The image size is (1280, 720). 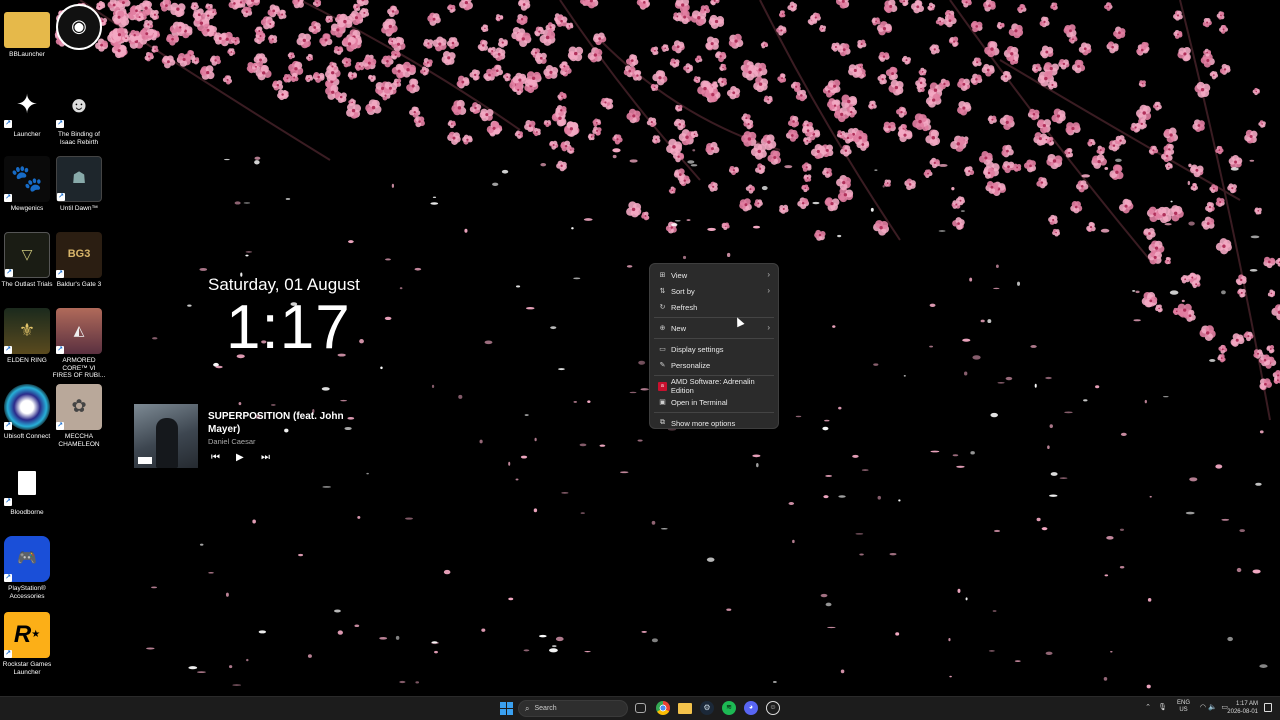 I want to click on notification-icon, so click(x=1268, y=707).